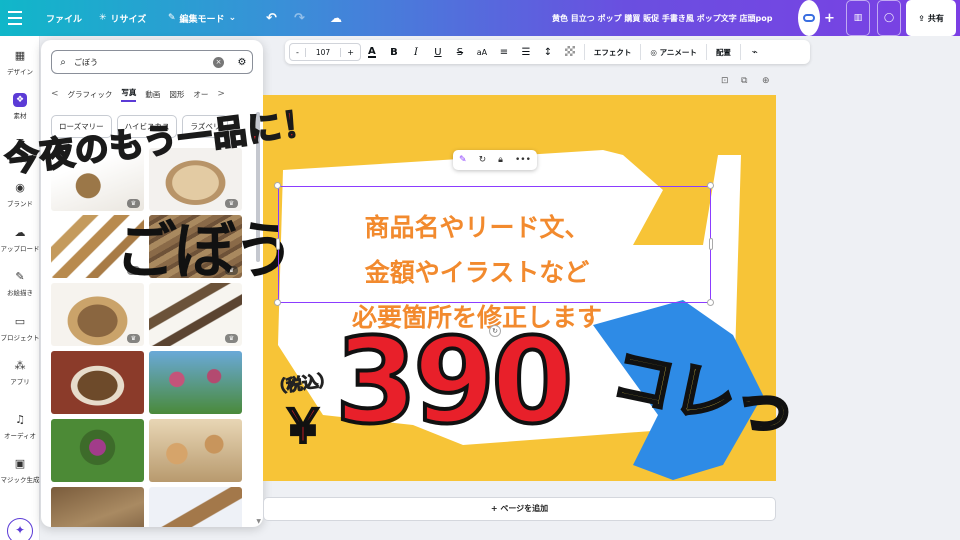 This screenshot has height=540, width=960. Describe the element at coordinates (129, 94) in the screenshot. I see `tab-photos: 写真` at that location.